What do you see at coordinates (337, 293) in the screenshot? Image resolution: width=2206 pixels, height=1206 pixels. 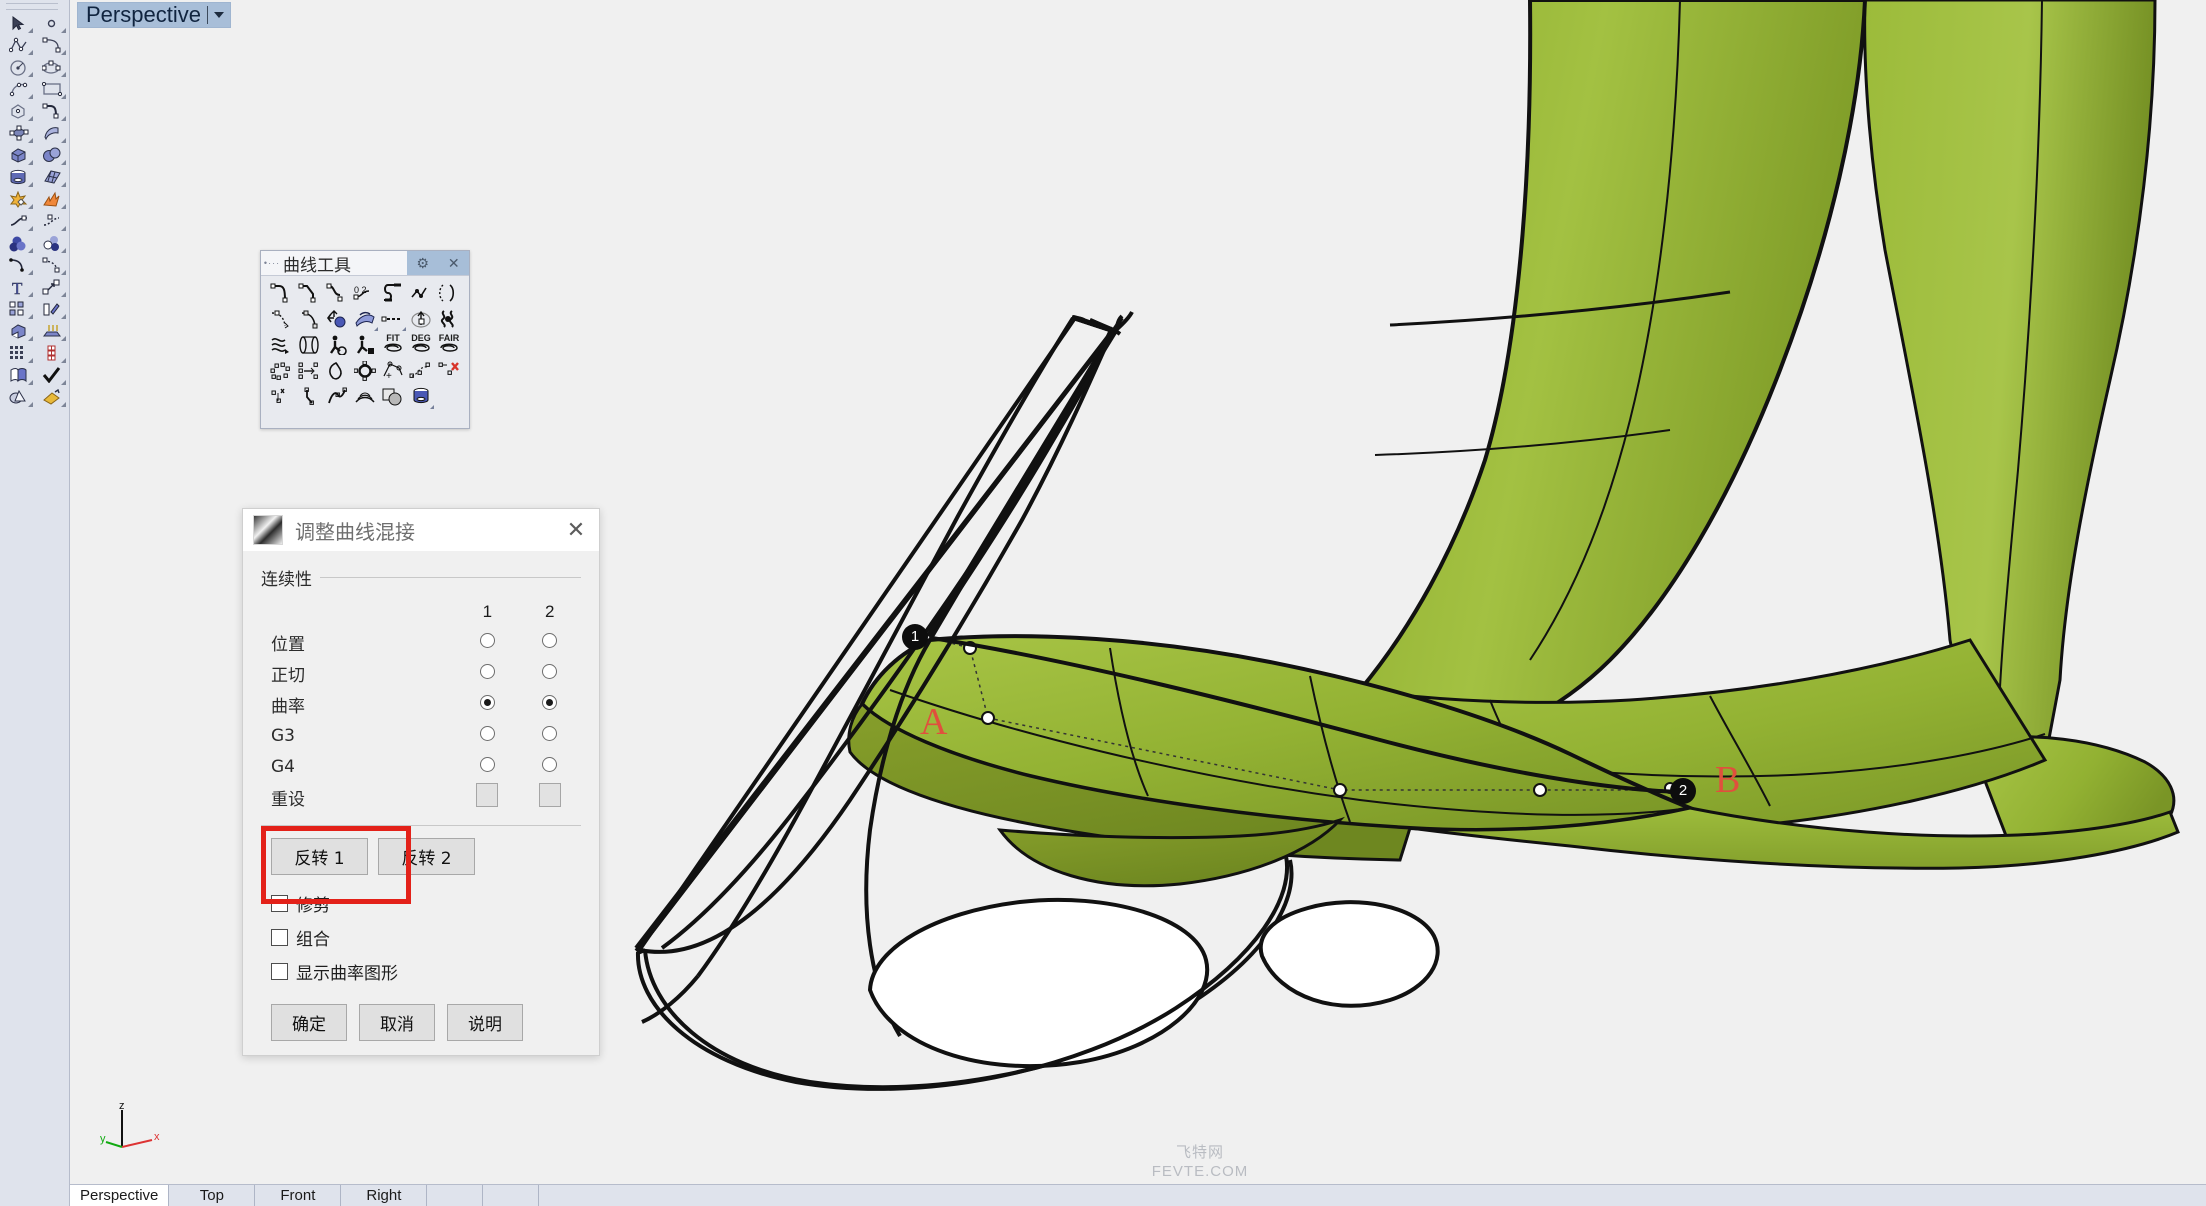 I see `blend-curve-icon` at bounding box center [337, 293].